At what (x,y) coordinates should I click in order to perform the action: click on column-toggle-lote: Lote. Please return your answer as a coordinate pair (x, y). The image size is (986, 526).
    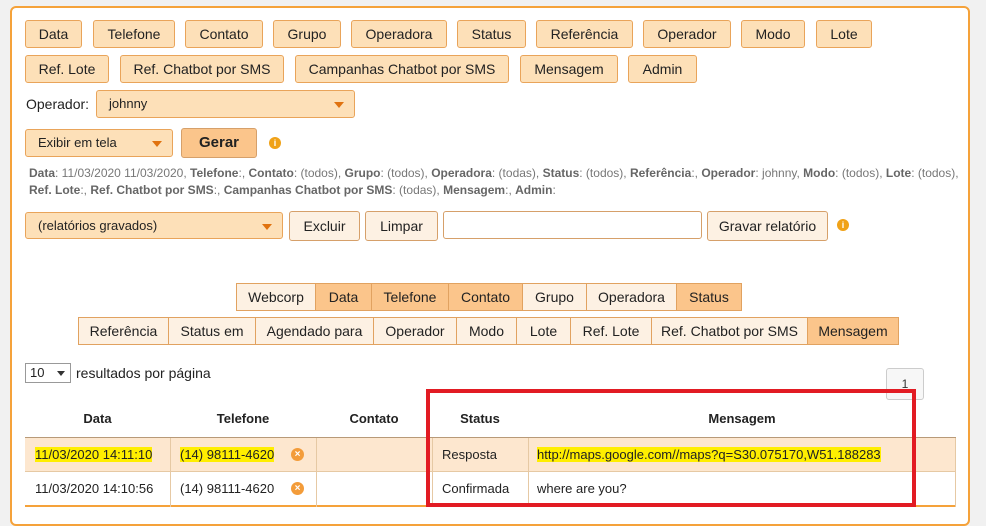
    Looking at the image, I should click on (543, 331).